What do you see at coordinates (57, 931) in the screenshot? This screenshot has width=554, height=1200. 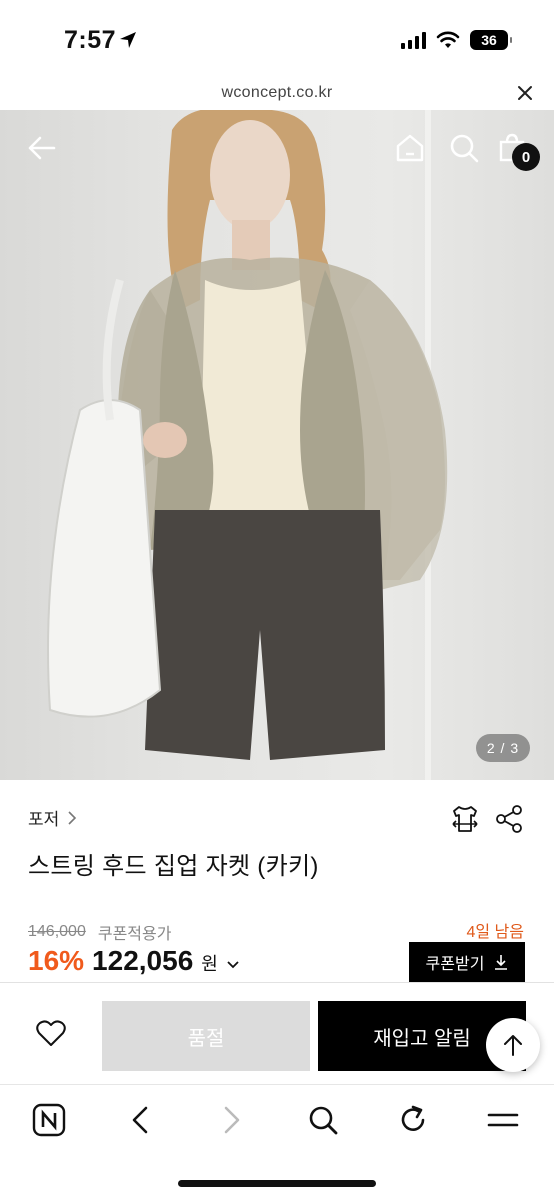 I see `original-price: 146,000` at bounding box center [57, 931].